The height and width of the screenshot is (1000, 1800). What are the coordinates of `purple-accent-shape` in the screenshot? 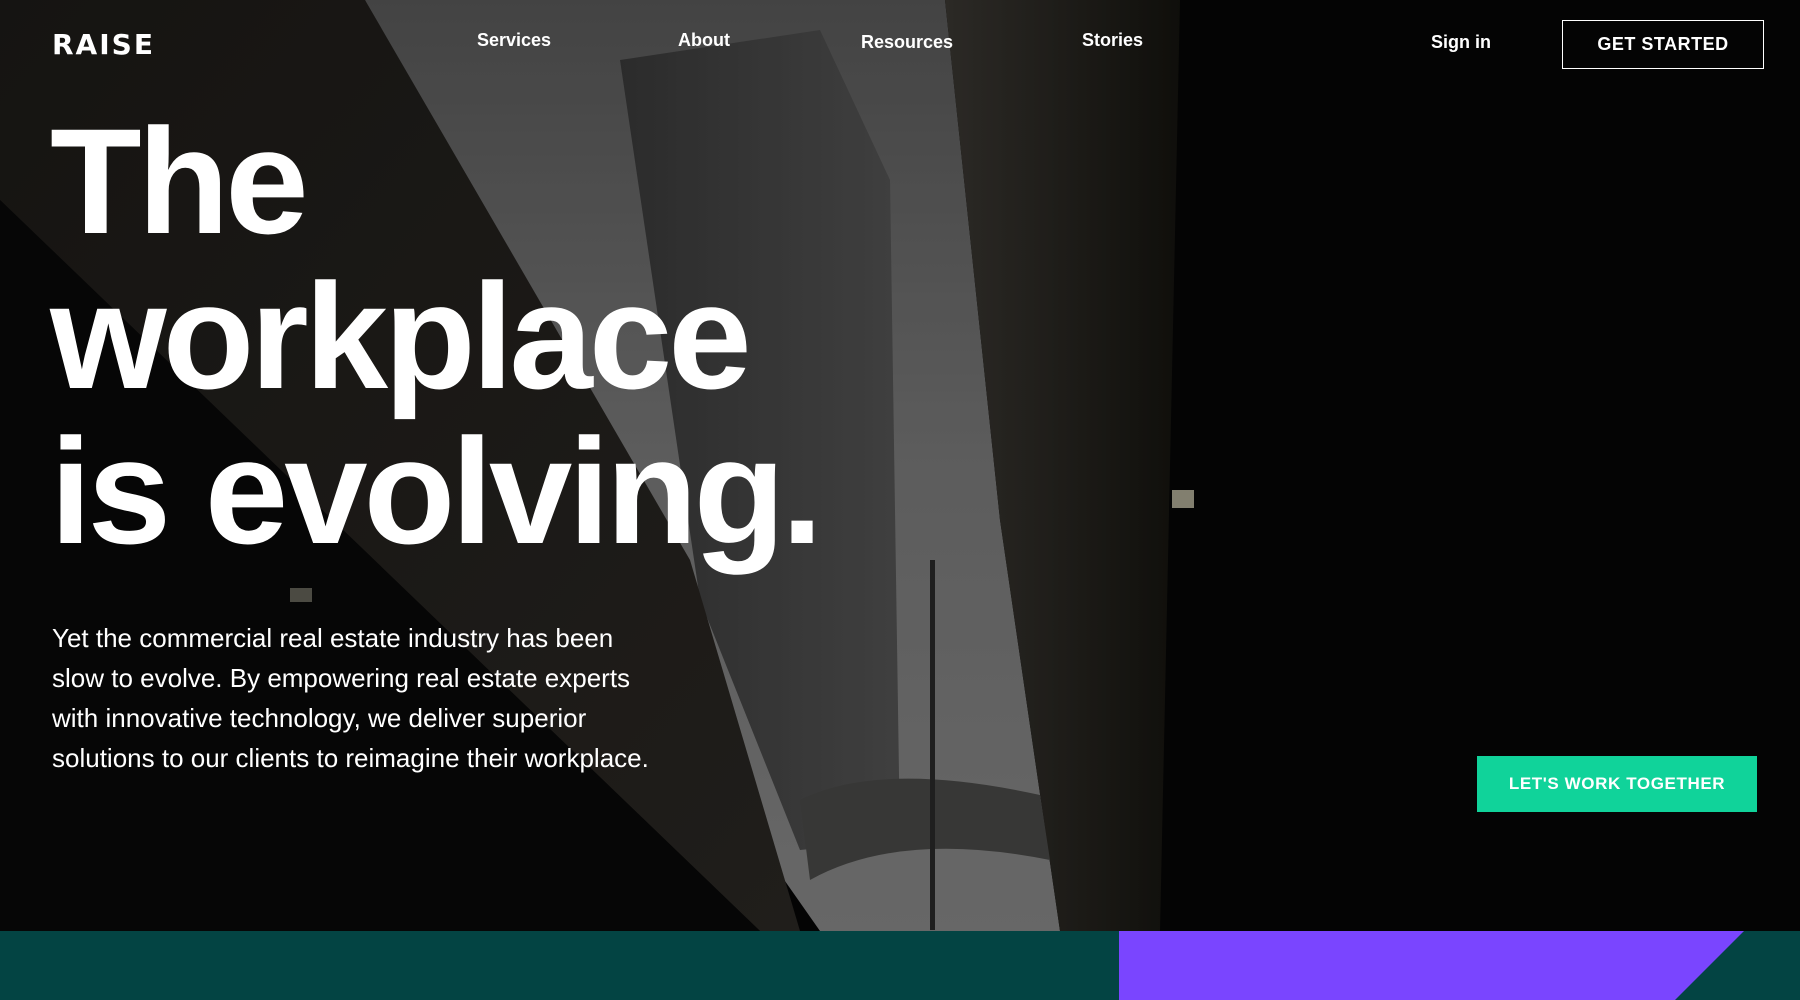 It's located at (1431, 965).